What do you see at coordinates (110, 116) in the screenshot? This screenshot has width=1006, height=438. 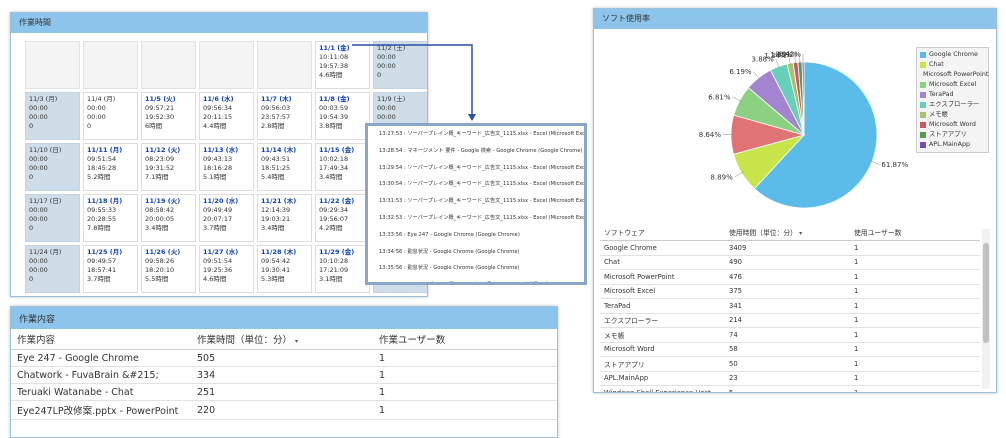 I see `calendar-day-cell: 11/4 (月) 00:00 00:00 0` at bounding box center [110, 116].